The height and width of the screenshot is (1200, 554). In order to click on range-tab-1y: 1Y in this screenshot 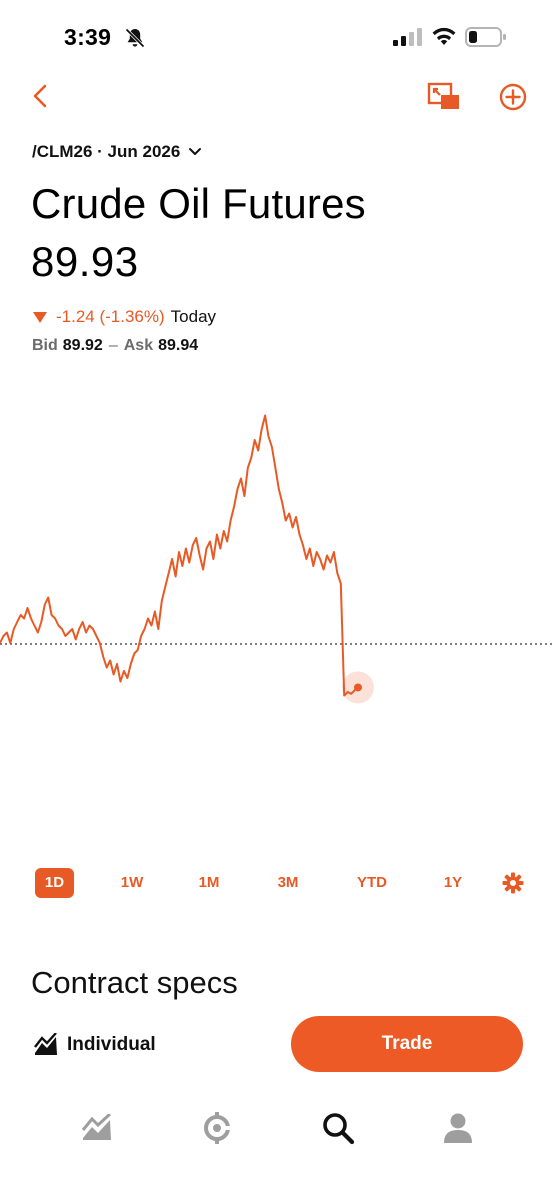, I will do `click(453, 883)`.